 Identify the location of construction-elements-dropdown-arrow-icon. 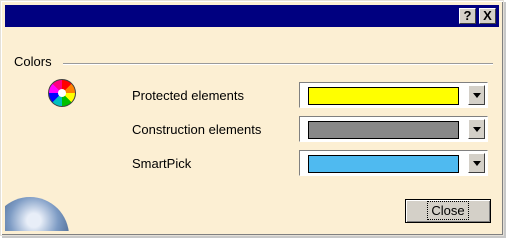
(476, 129).